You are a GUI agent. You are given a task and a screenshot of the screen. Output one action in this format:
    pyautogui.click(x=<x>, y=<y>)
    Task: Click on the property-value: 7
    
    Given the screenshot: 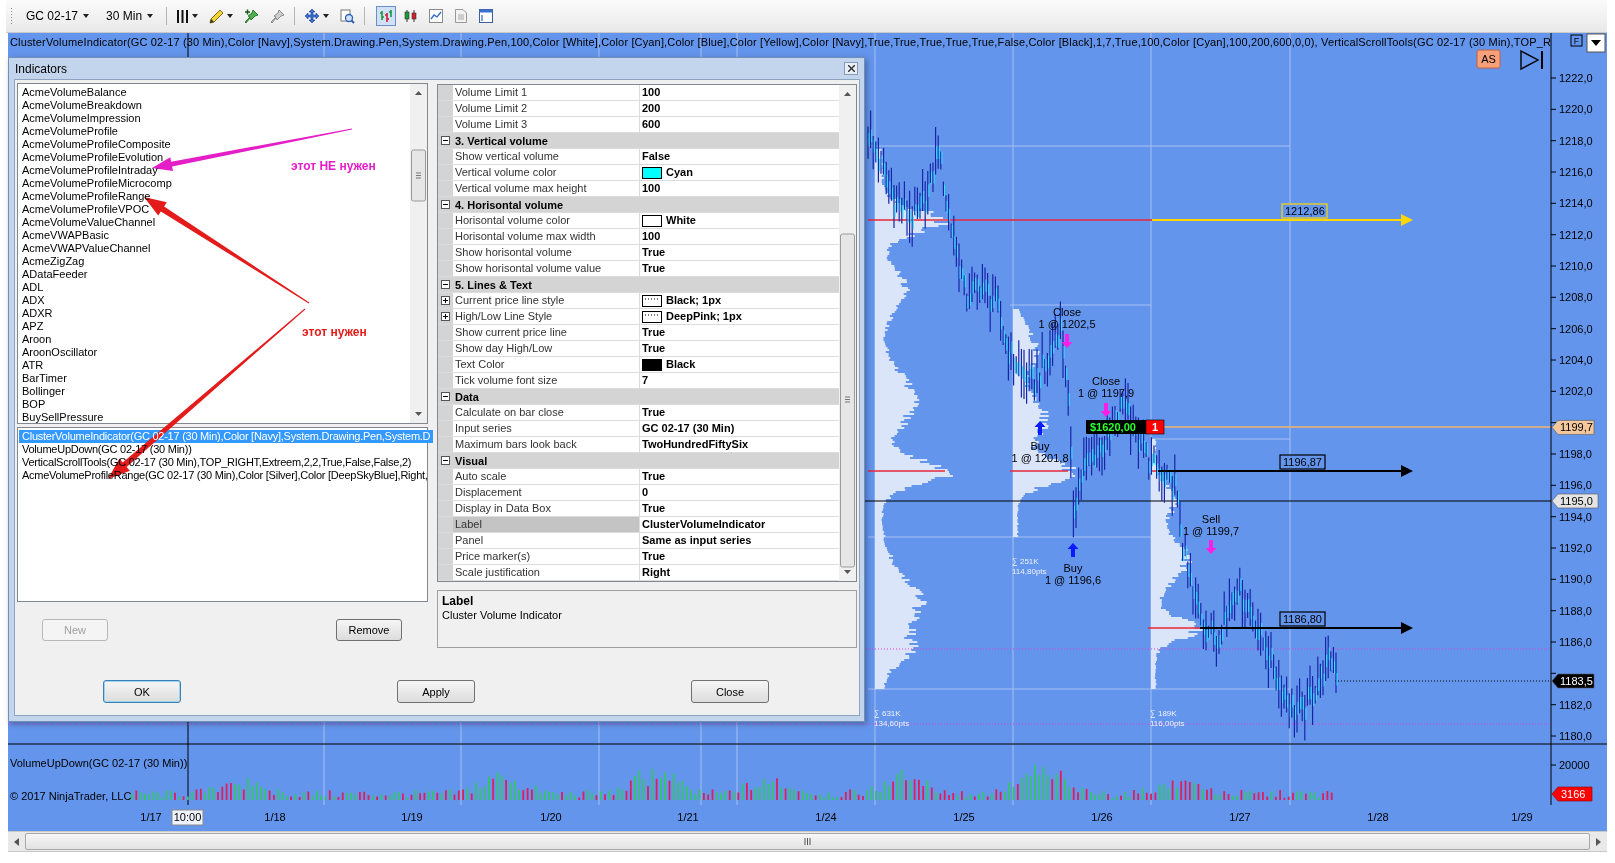 What is the action you would take?
    pyautogui.click(x=645, y=380)
    